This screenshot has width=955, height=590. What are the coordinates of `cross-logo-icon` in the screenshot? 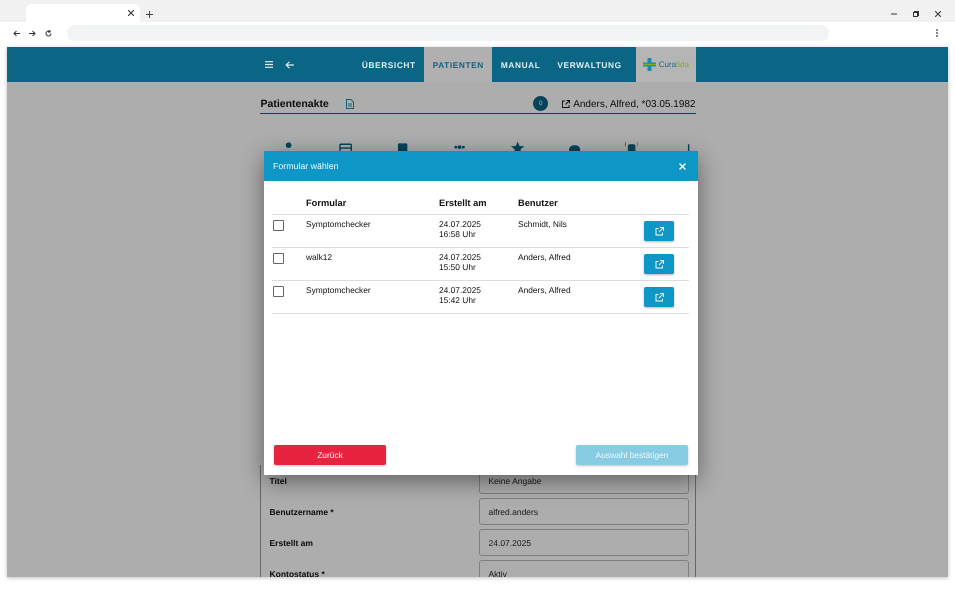 It's located at (649, 64).